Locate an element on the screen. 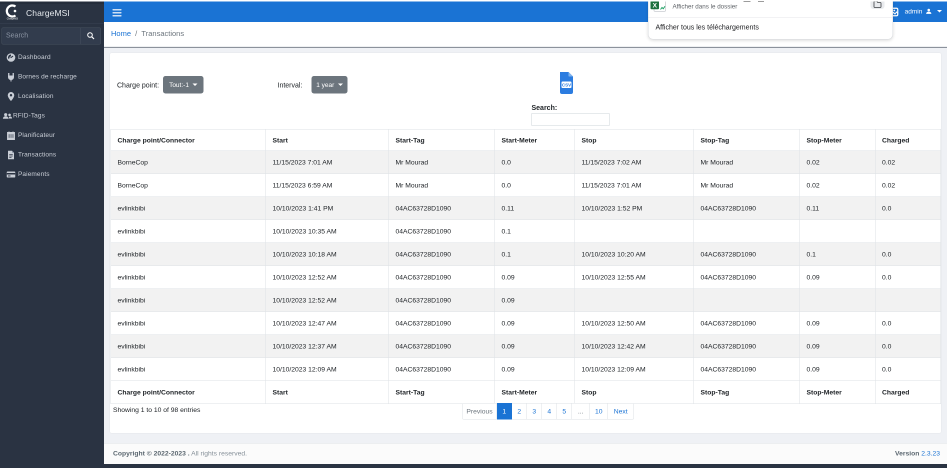 The width and height of the screenshot is (947, 468). svg-text: CSV is located at coordinates (566, 85).